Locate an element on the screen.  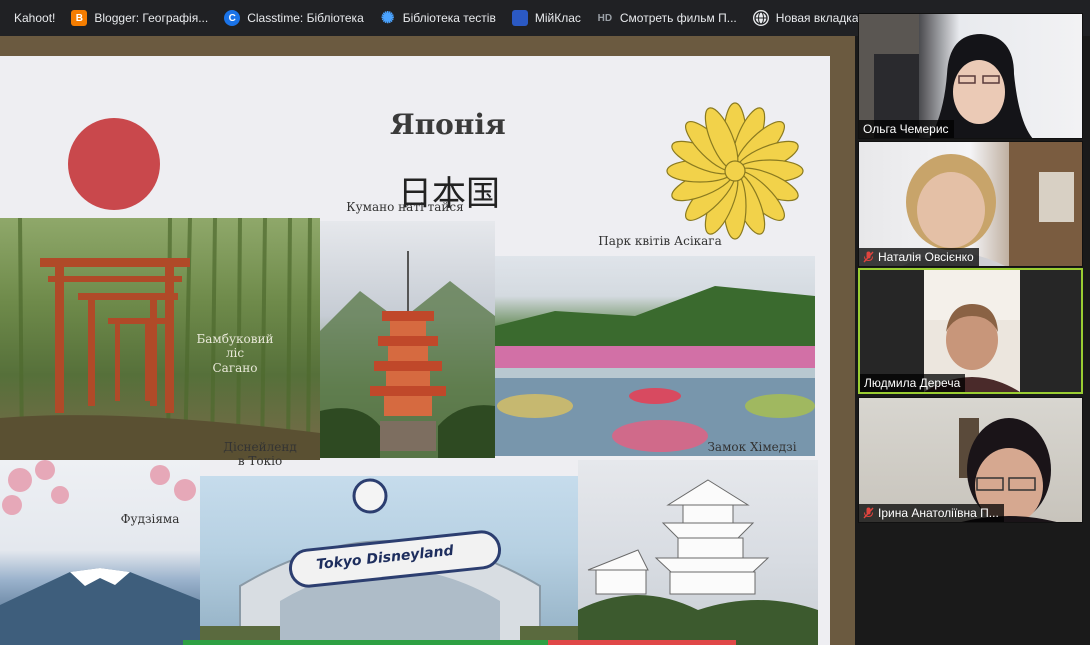
participant-name-label: Ольга Чемерис is located at coordinates (906, 129).